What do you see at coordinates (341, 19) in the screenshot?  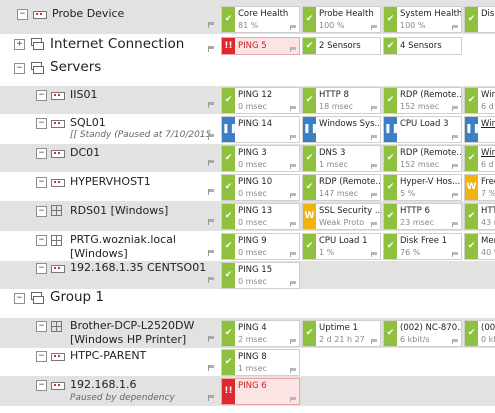 I see `sensor-probe-health: ✔ Probe Health 100 %` at bounding box center [341, 19].